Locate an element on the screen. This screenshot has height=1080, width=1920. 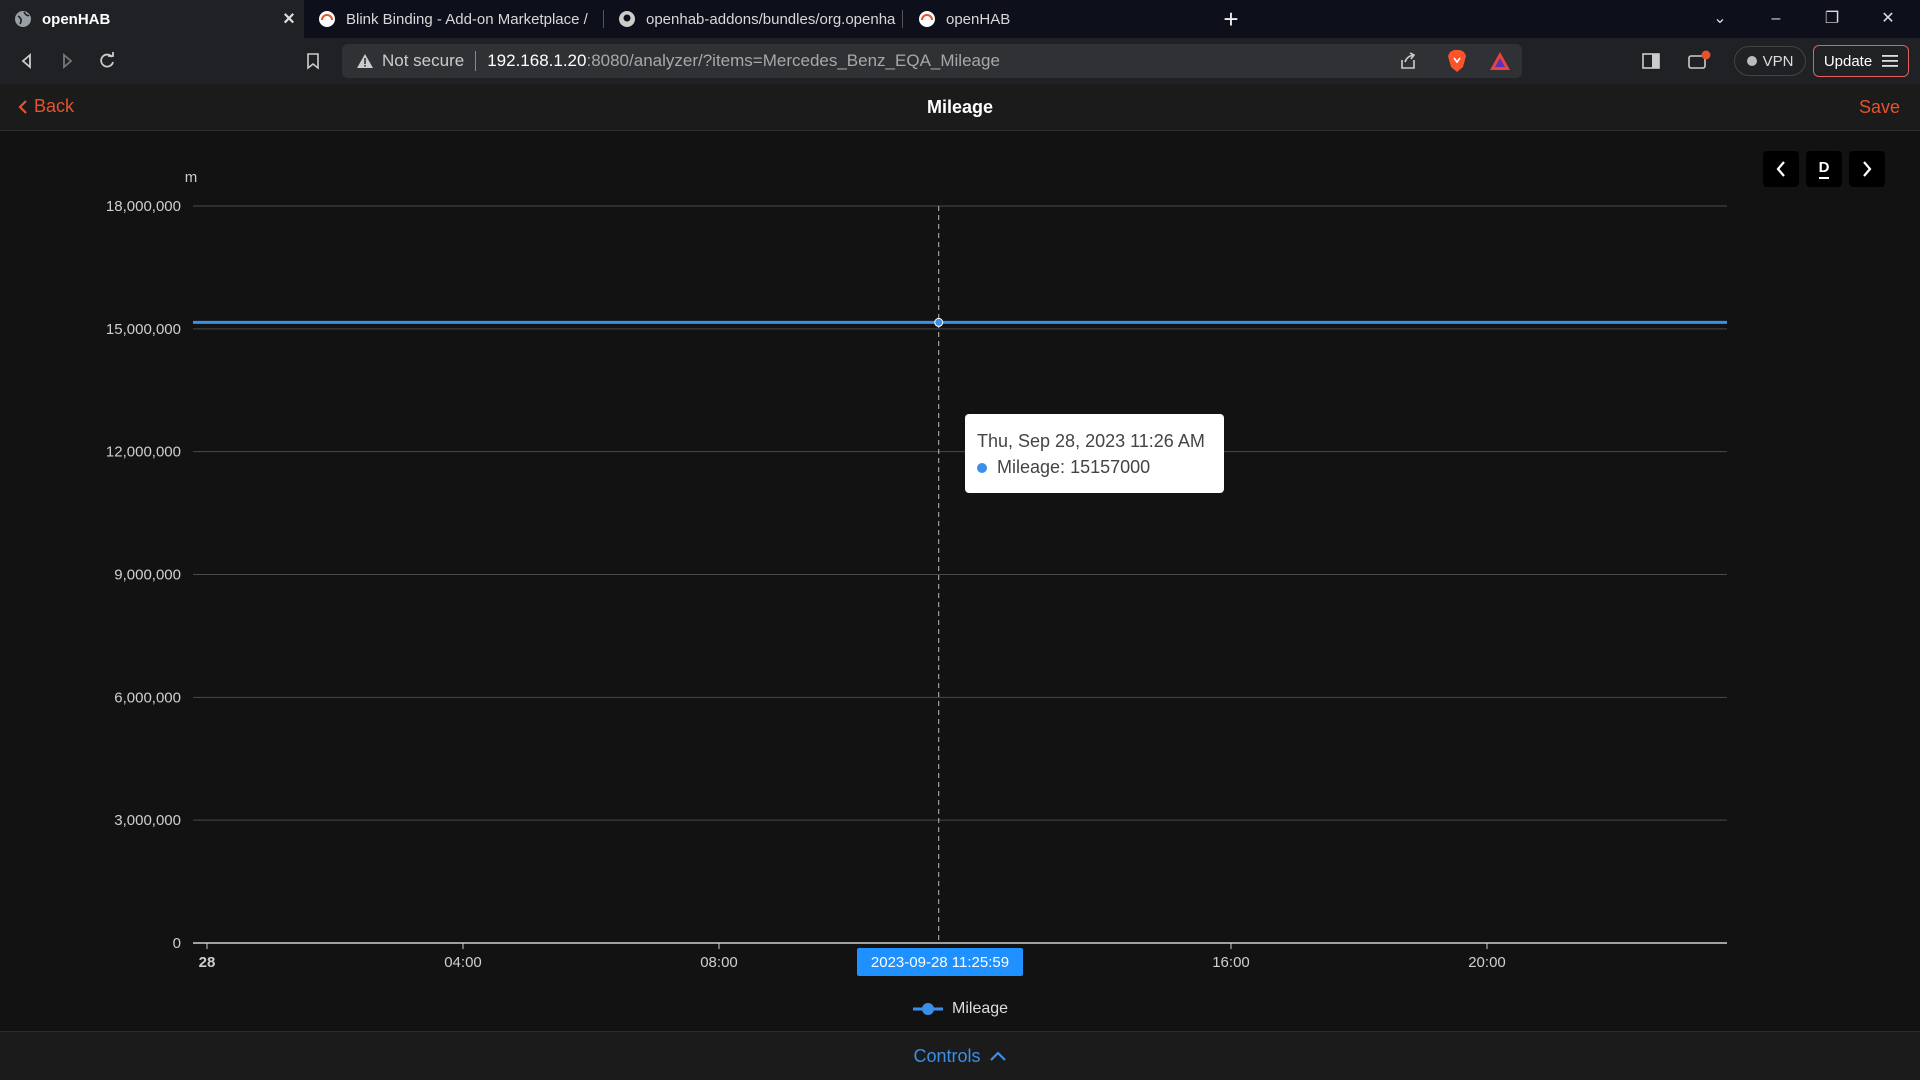
security-label: Not secure is located at coordinates (423, 61).